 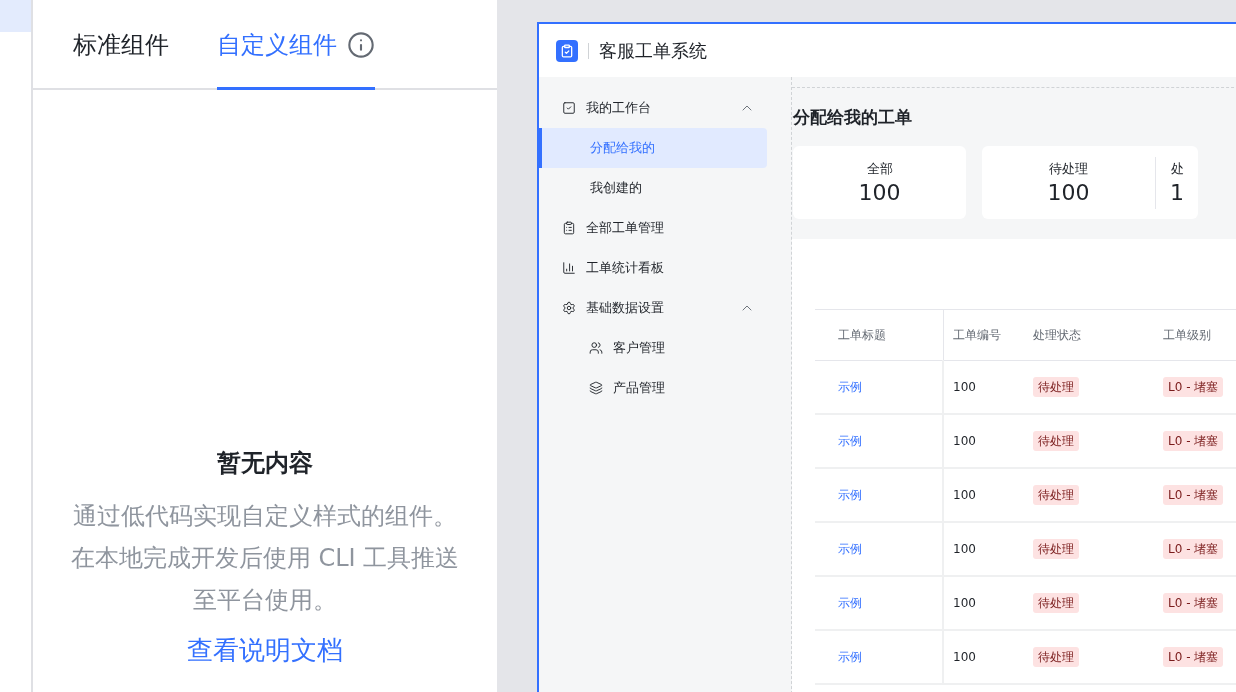 What do you see at coordinates (653, 188) in the screenshot?
I see `nav-item: 我创建的` at bounding box center [653, 188].